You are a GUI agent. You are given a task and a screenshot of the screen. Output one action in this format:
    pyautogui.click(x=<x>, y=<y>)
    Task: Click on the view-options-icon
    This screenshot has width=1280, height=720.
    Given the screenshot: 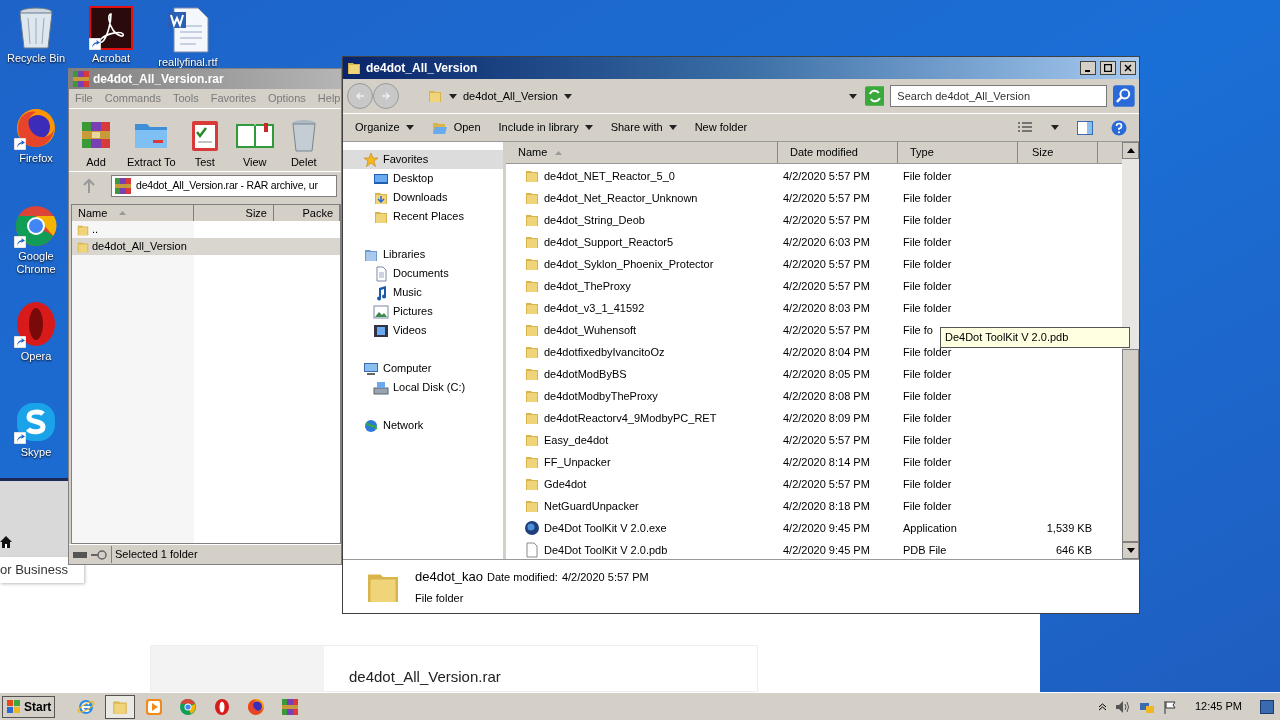 What is the action you would take?
    pyautogui.click(x=1025, y=127)
    